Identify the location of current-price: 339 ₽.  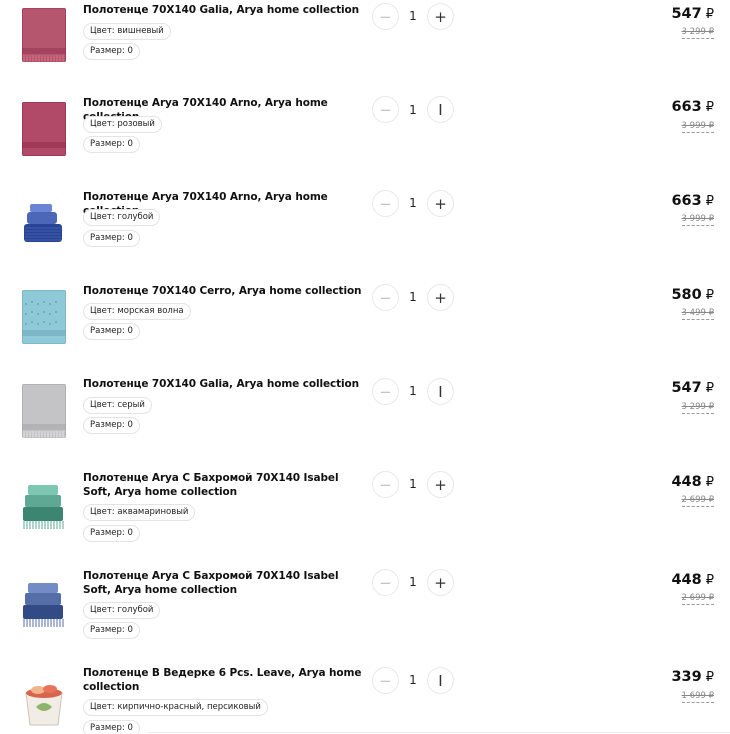
(692, 677).